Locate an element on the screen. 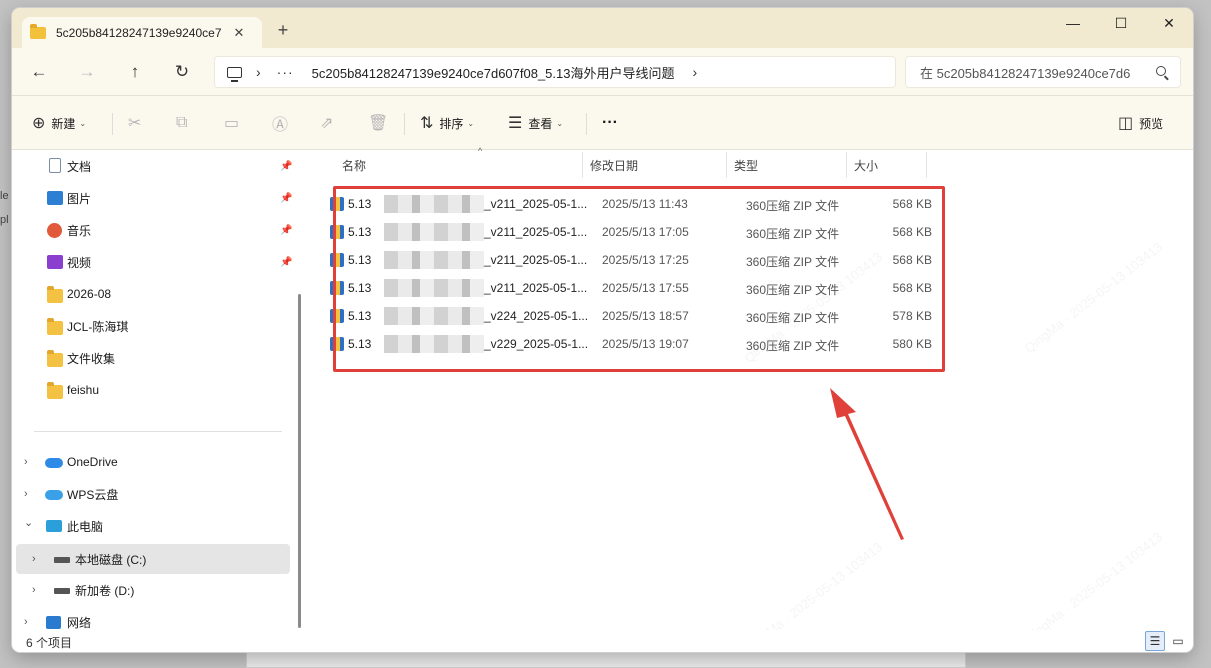 This screenshot has height=668, width=1211. tiles-view-icon: ▭ is located at coordinates (1178, 641).